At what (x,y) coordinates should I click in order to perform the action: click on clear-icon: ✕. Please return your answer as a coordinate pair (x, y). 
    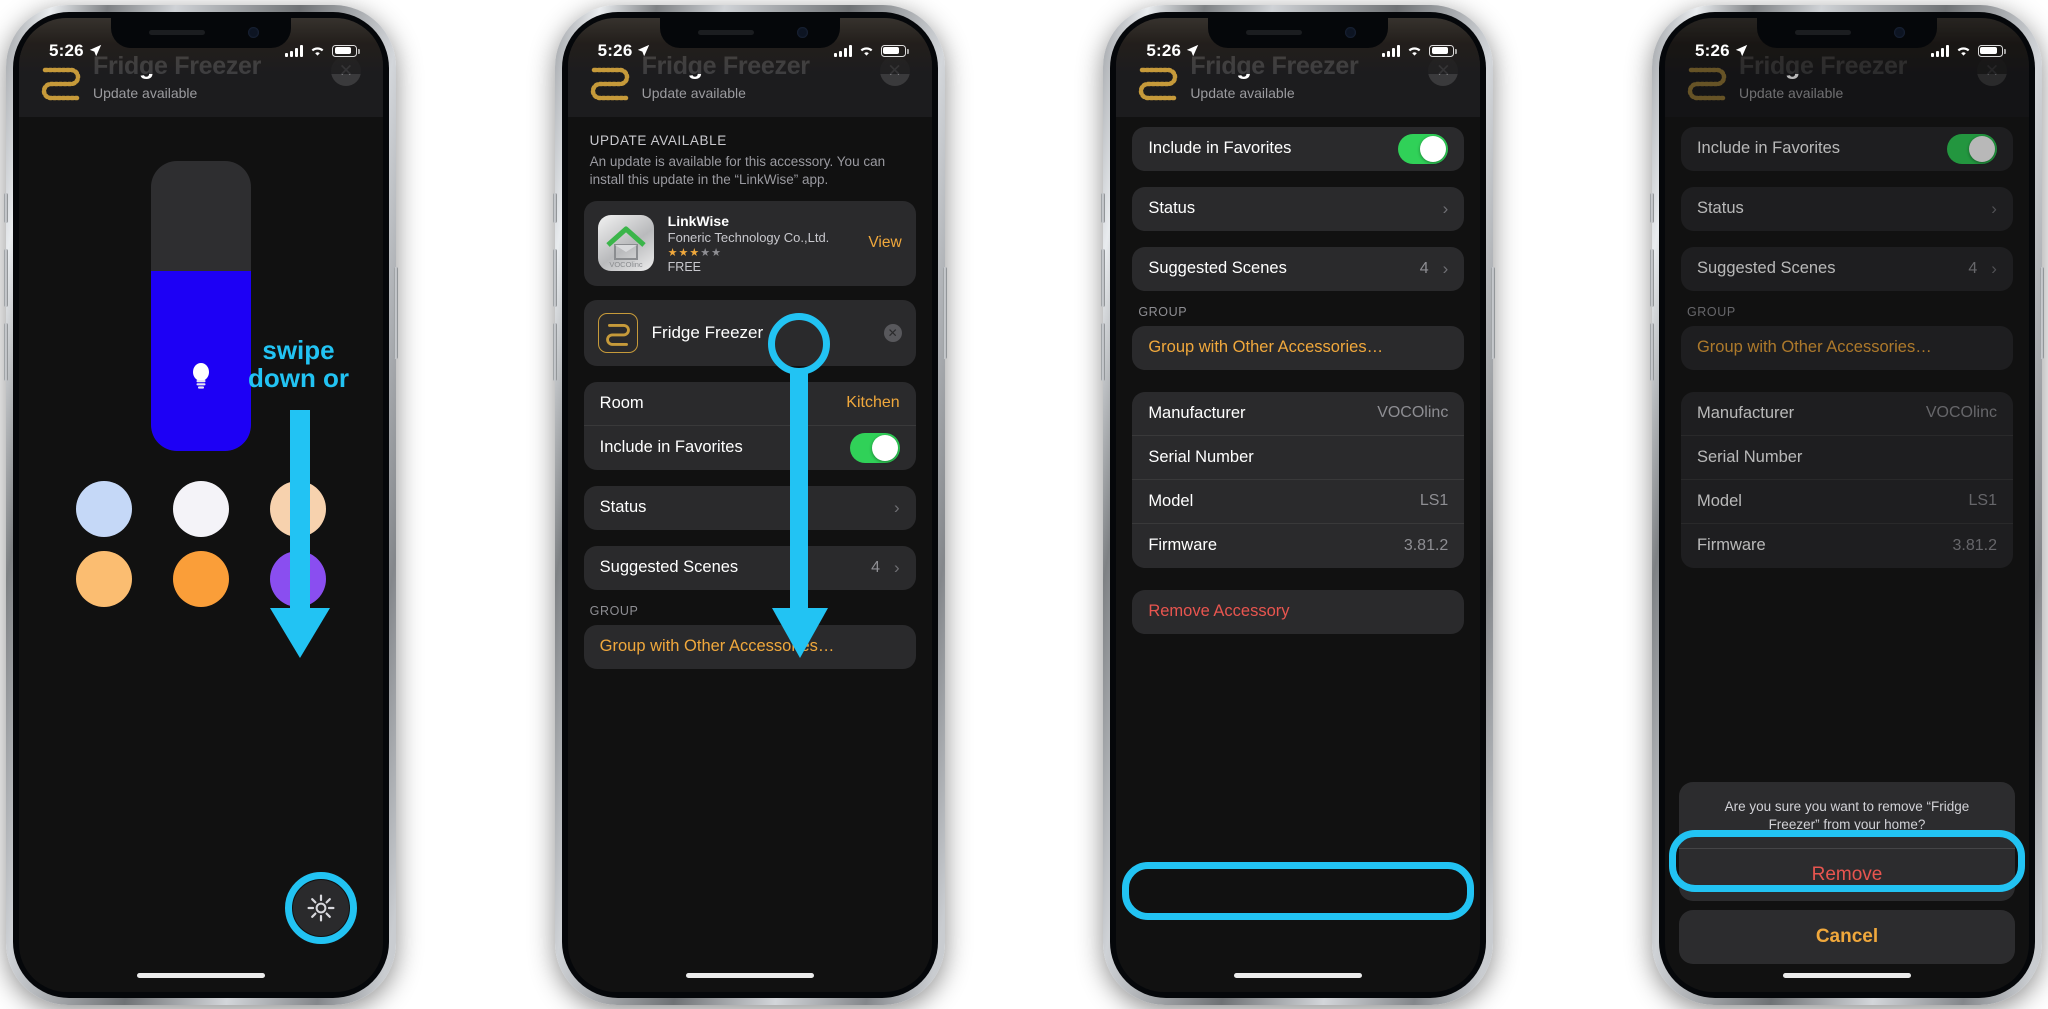
    Looking at the image, I should click on (892, 332).